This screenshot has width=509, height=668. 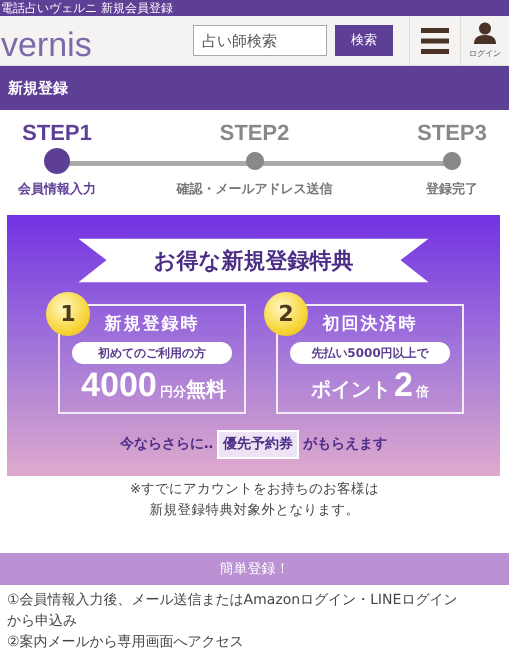 What do you see at coordinates (57, 189) in the screenshot?
I see `step-label: 会員情報入力` at bounding box center [57, 189].